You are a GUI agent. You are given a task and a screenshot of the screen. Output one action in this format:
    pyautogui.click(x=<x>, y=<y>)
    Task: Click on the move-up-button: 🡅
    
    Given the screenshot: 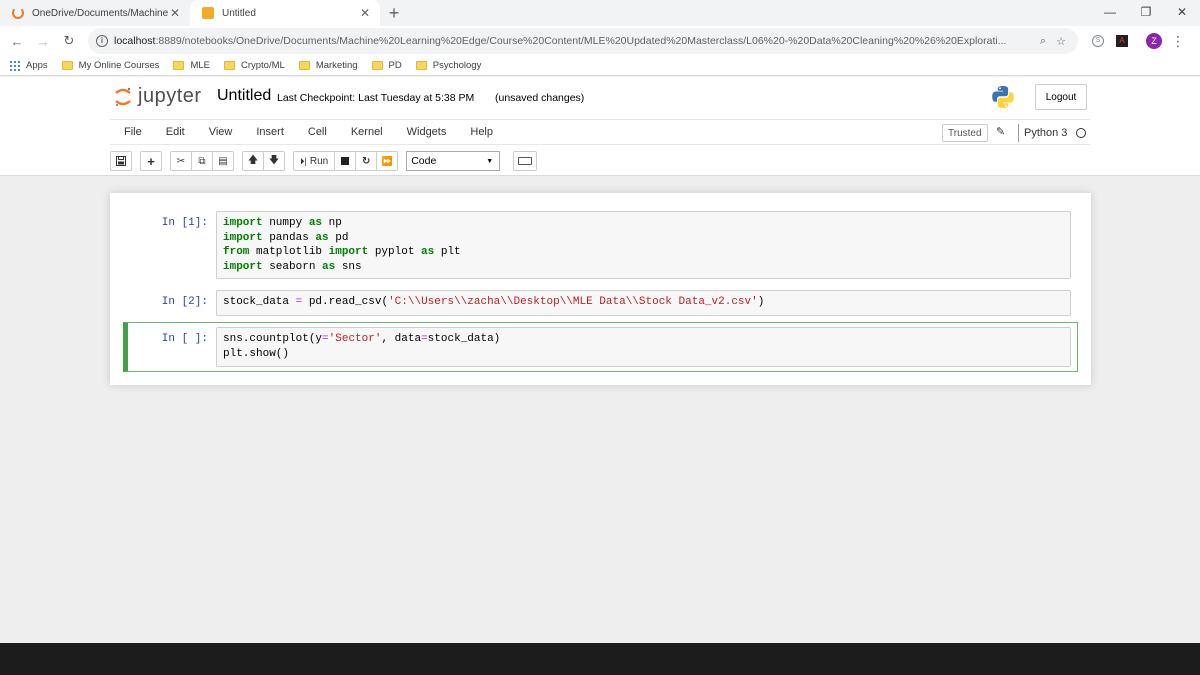 What is the action you would take?
    pyautogui.click(x=253, y=161)
    